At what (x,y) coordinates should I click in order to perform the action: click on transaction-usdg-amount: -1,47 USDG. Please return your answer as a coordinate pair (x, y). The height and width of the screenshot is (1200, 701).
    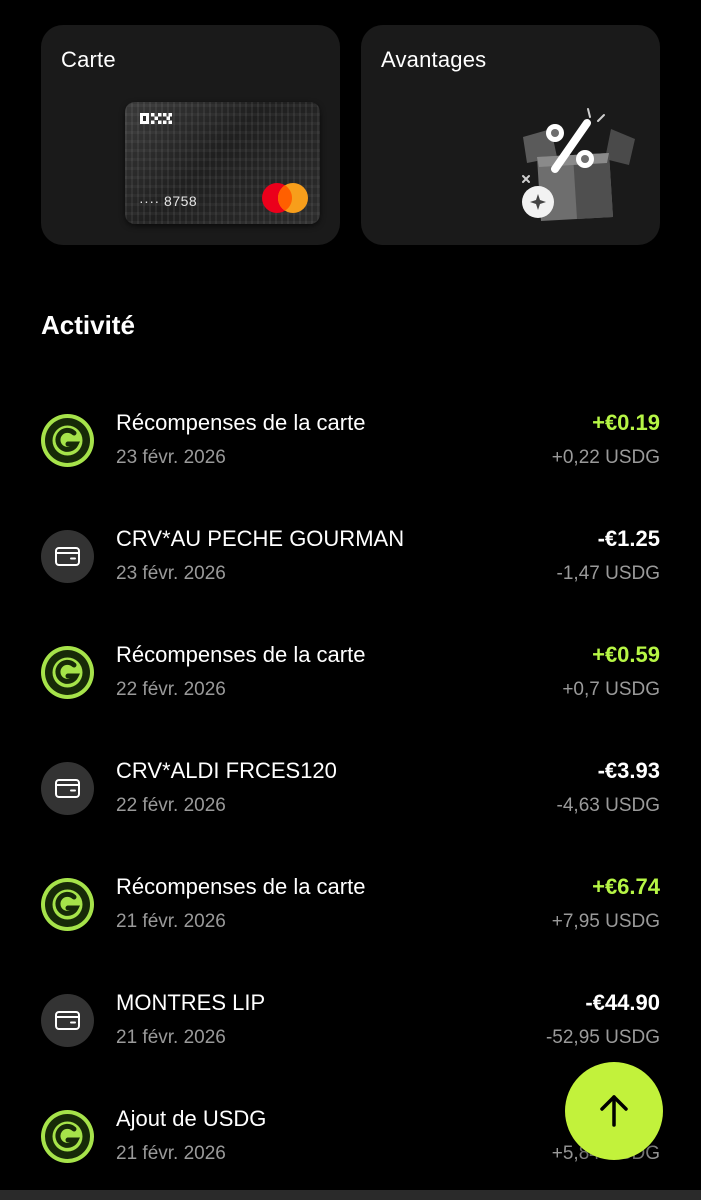
    Looking at the image, I should click on (608, 573).